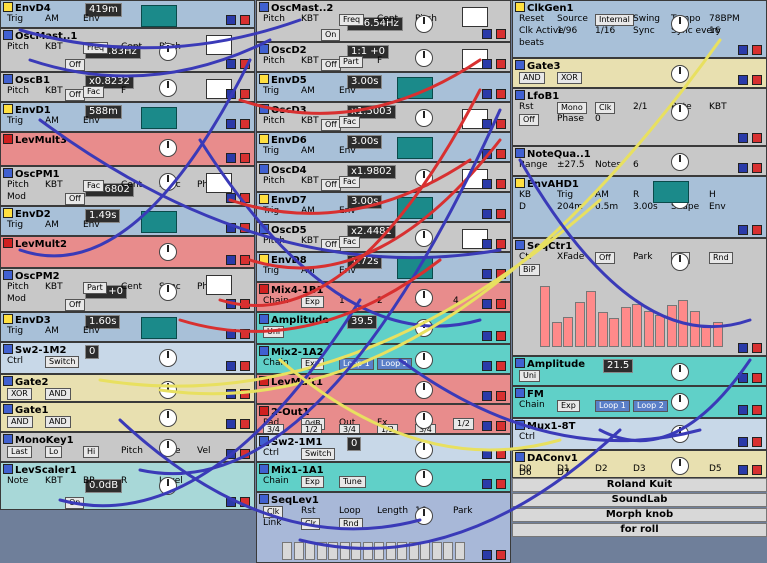 The image size is (767, 563). Describe the element at coordinates (529, 270) in the screenshot. I see `button-bip: BiP` at that location.